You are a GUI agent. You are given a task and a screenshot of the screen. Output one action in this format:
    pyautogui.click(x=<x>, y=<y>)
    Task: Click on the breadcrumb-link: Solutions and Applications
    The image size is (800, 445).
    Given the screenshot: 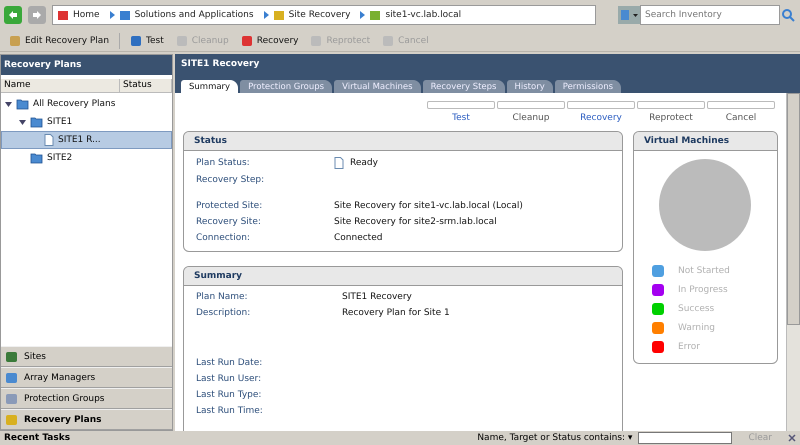 What is the action you would take?
    pyautogui.click(x=194, y=15)
    